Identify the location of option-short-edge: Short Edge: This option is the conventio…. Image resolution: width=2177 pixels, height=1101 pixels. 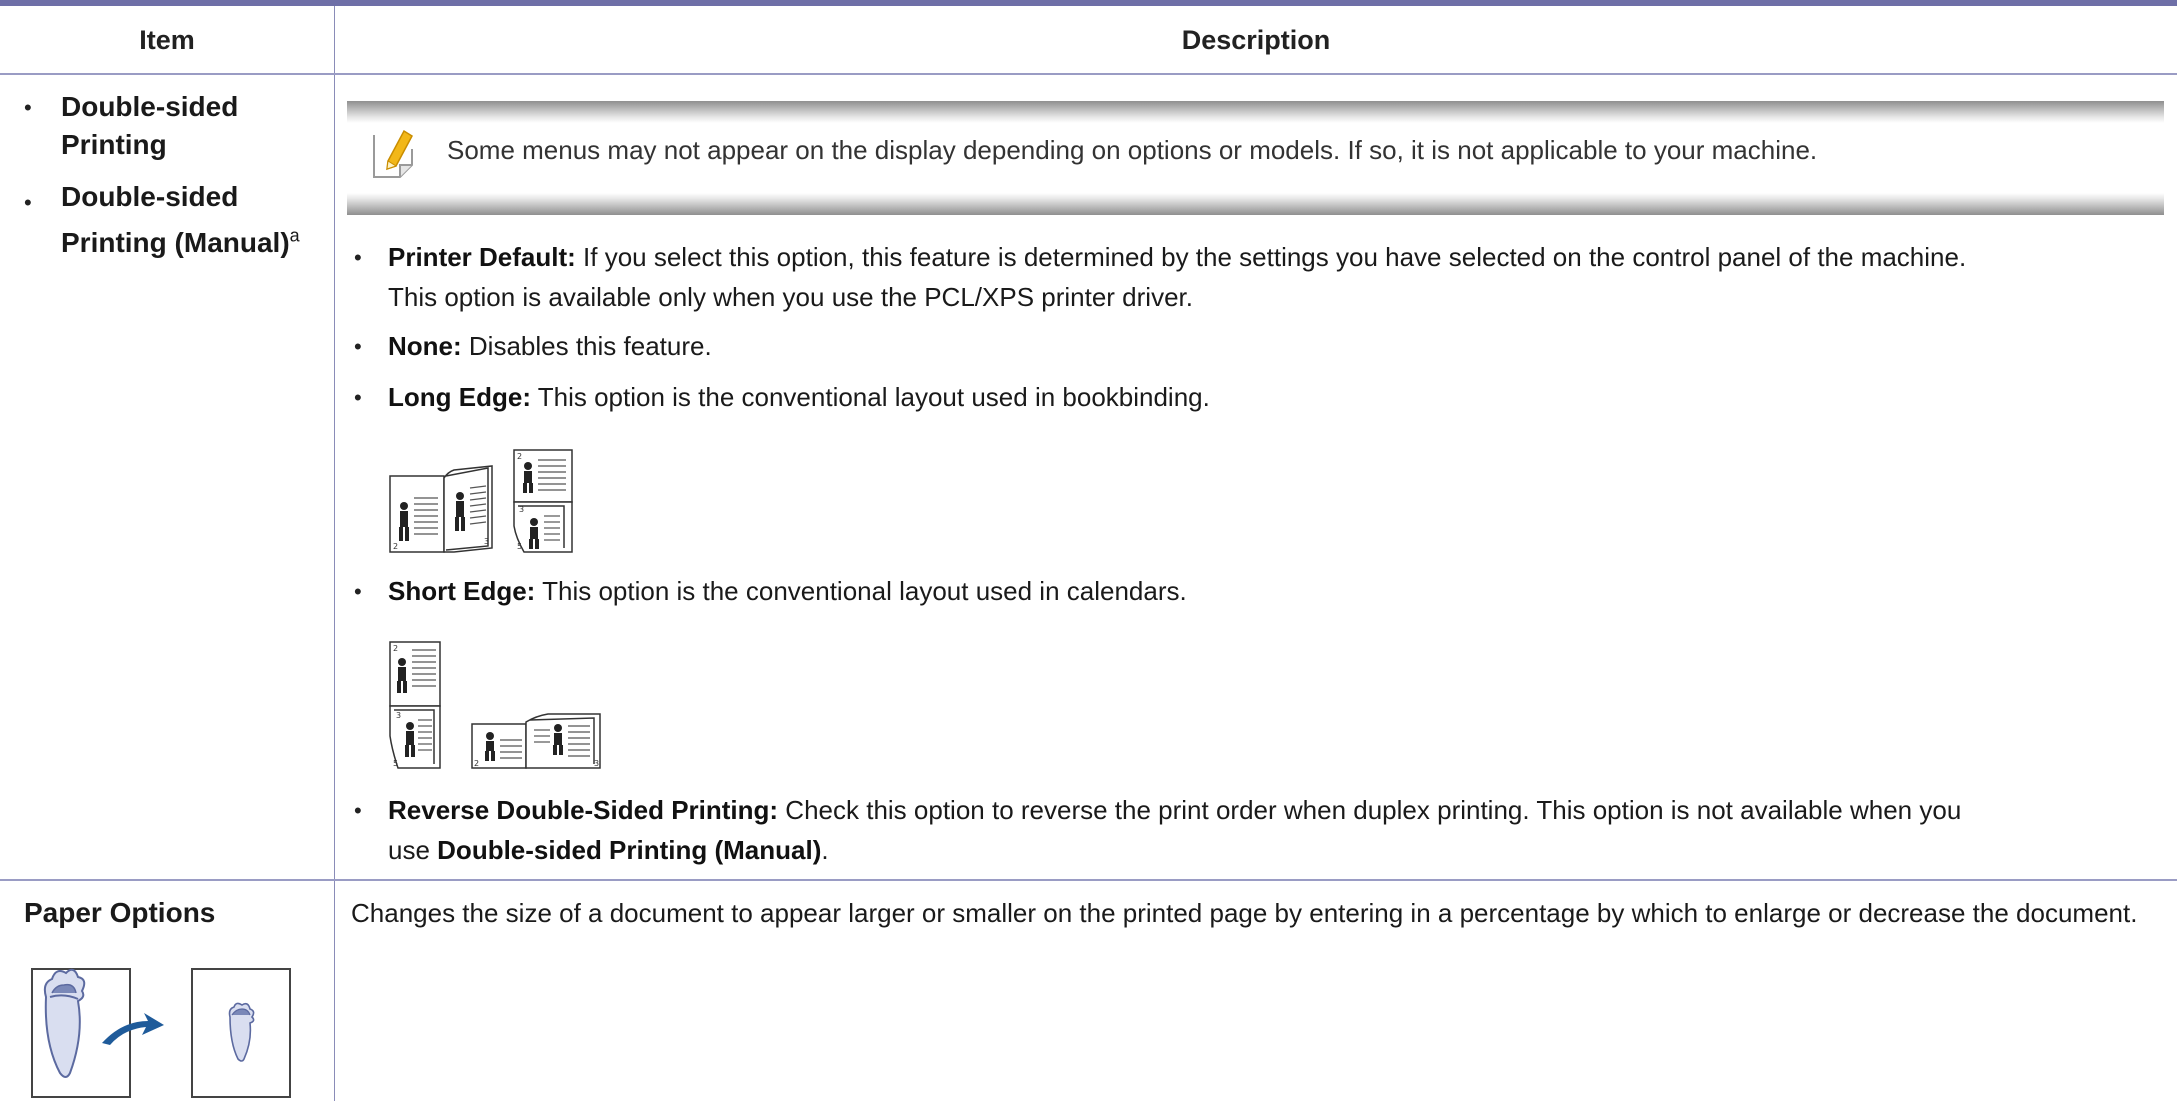
(787, 591).